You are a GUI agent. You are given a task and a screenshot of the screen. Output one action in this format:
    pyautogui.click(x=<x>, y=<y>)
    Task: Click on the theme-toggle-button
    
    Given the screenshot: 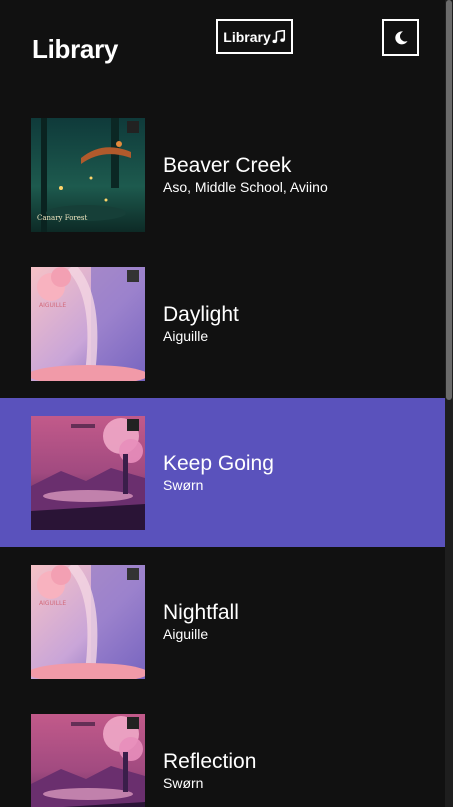 What is the action you would take?
    pyautogui.click(x=400, y=37)
    